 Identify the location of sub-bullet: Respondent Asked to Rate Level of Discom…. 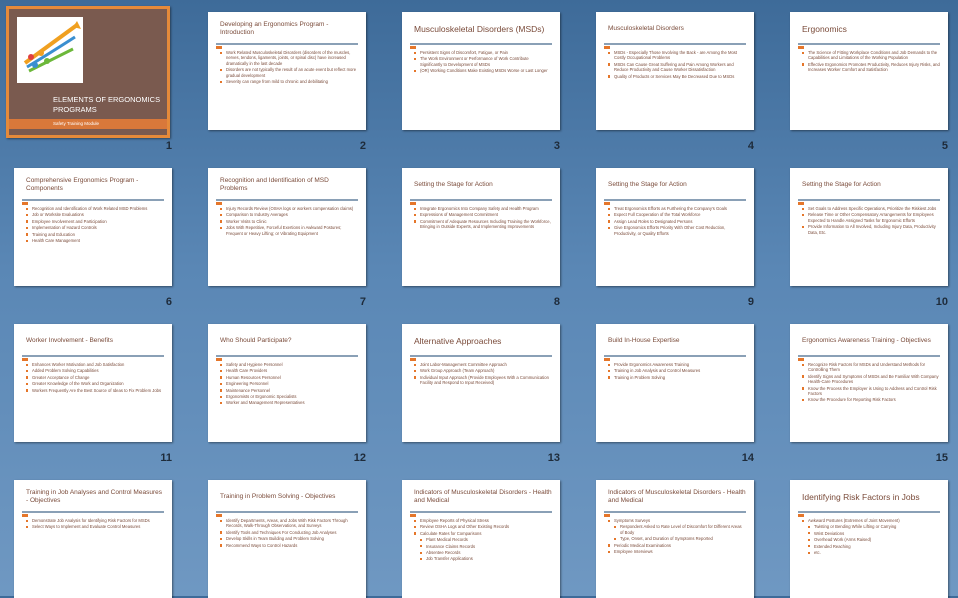
(680, 529).